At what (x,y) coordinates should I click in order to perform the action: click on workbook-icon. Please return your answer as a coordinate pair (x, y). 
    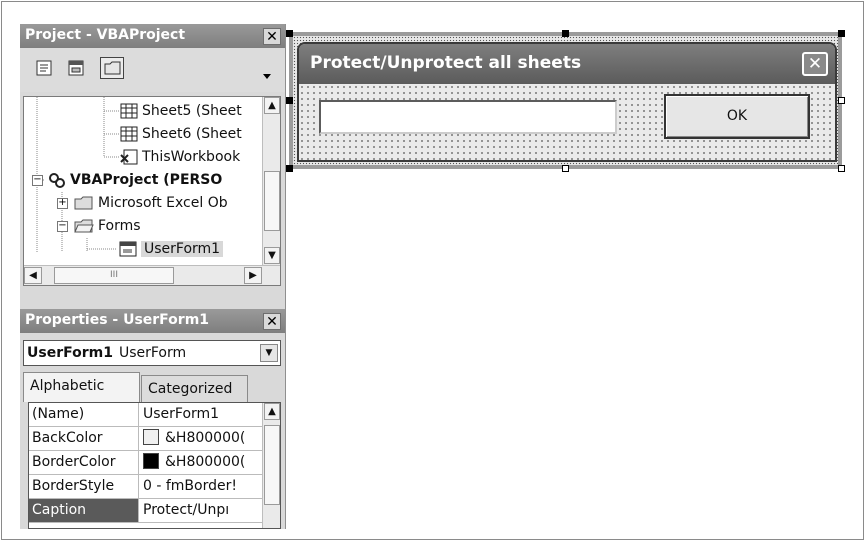
    Looking at the image, I should click on (129, 157).